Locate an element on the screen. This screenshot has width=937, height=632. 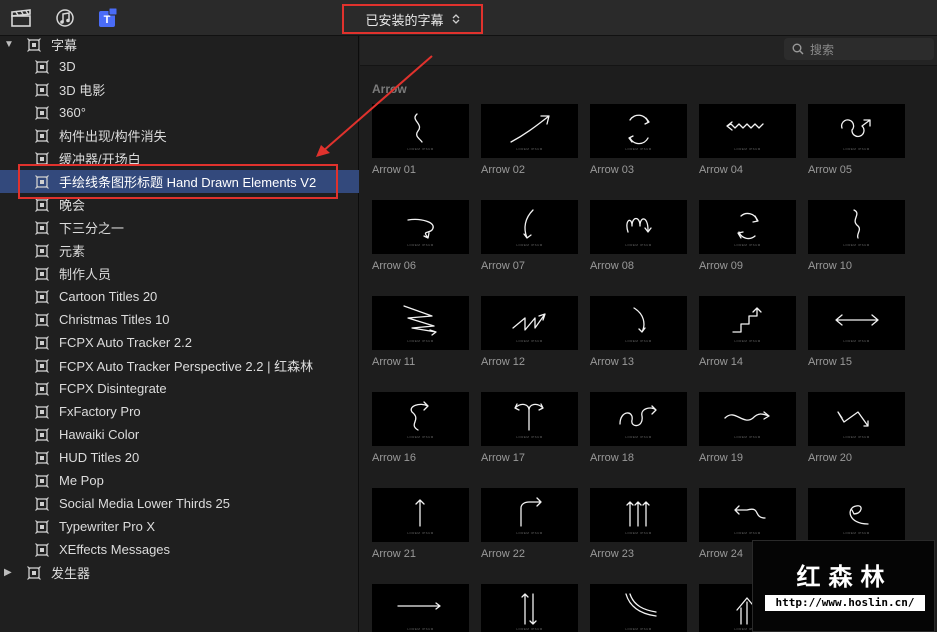
sidebar-item-20: Typewriter Pro X is located at coordinates (179, 526).